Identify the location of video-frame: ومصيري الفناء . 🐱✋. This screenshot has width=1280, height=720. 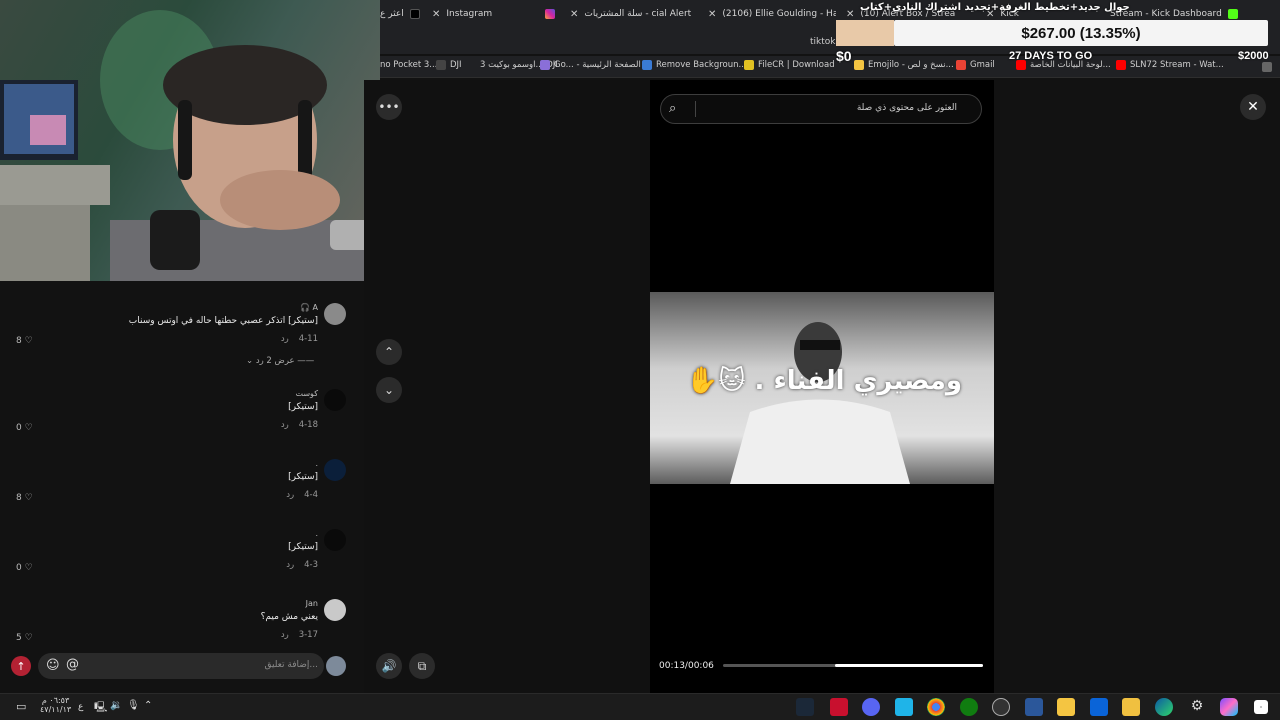
(822, 388).